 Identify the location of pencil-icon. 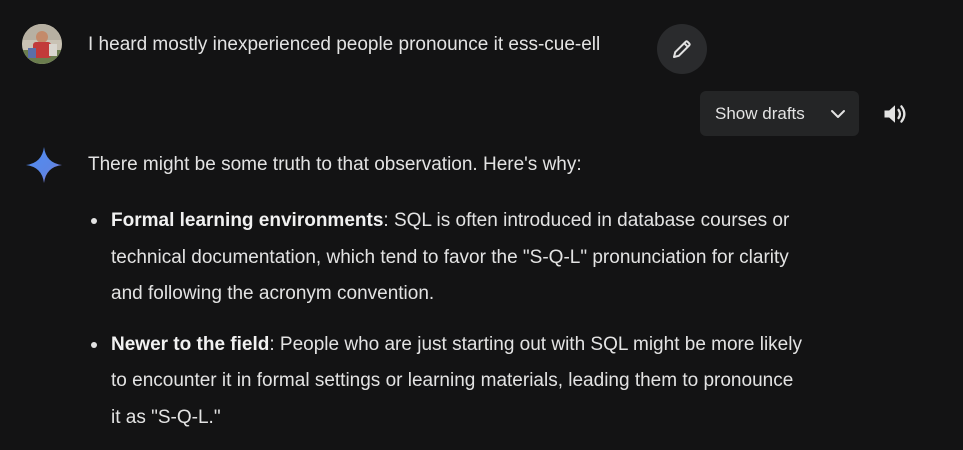
(682, 49).